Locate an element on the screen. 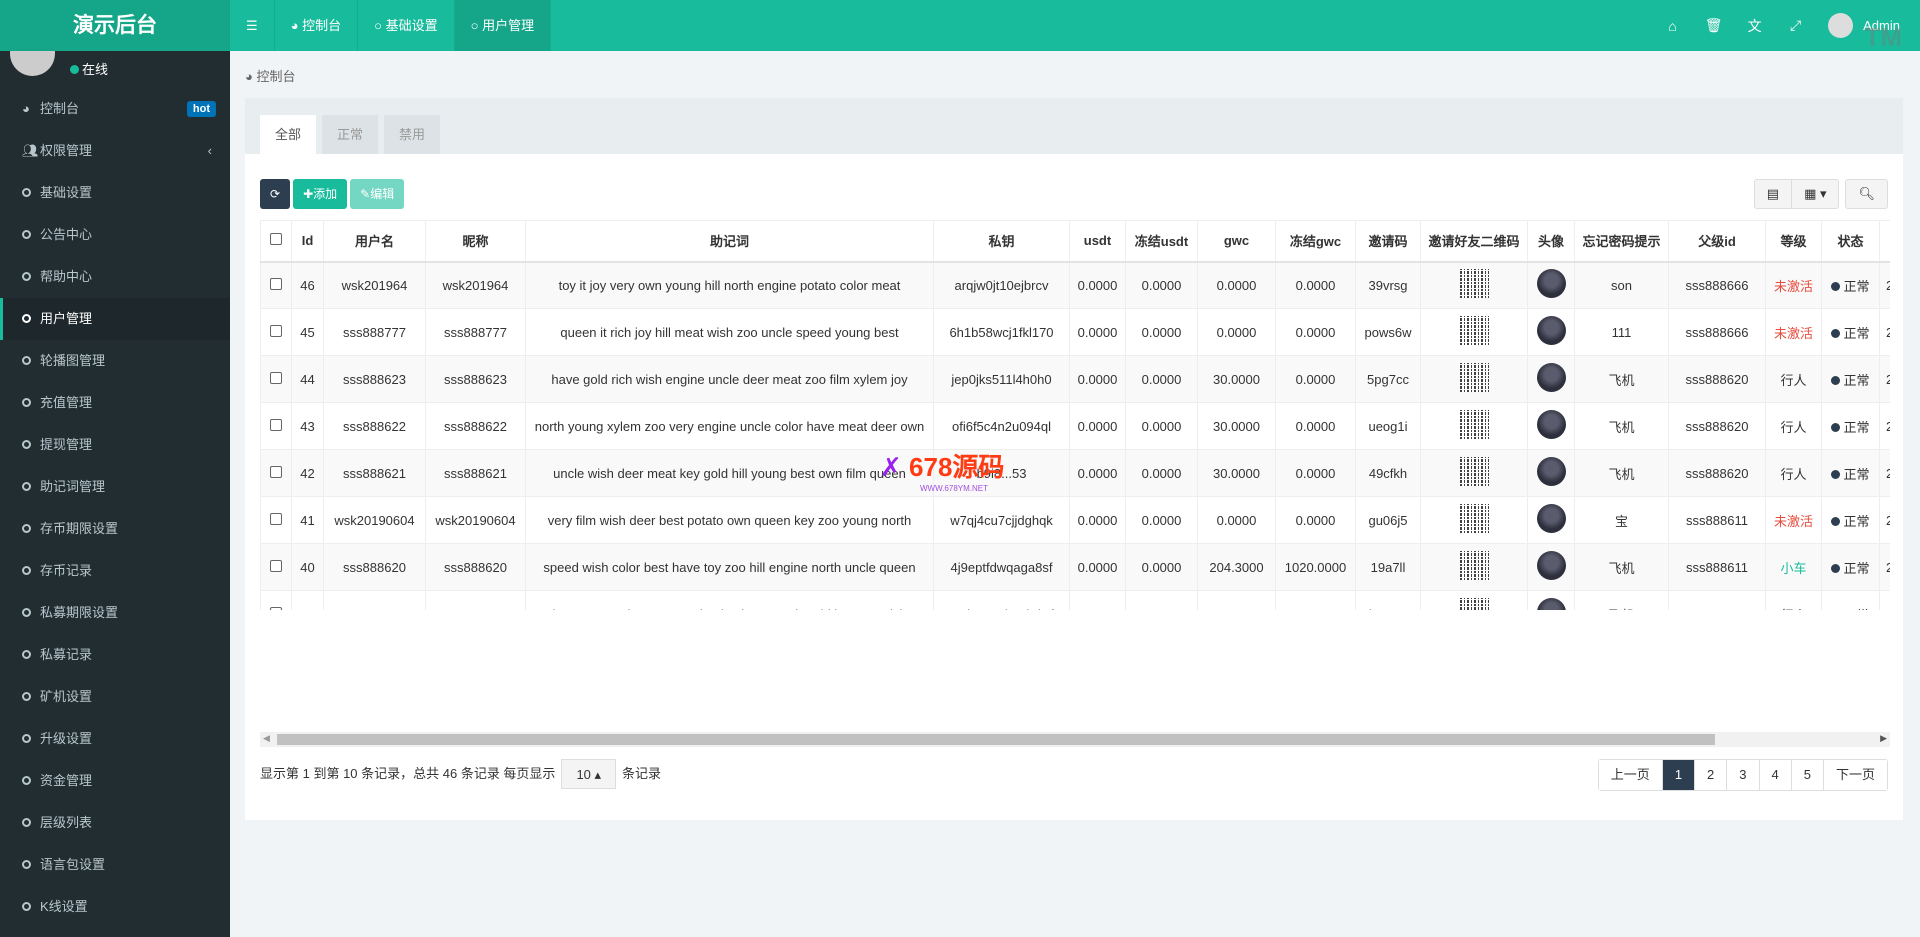  top-tab-dashboard: ◕ 控制台 is located at coordinates (317, 25).